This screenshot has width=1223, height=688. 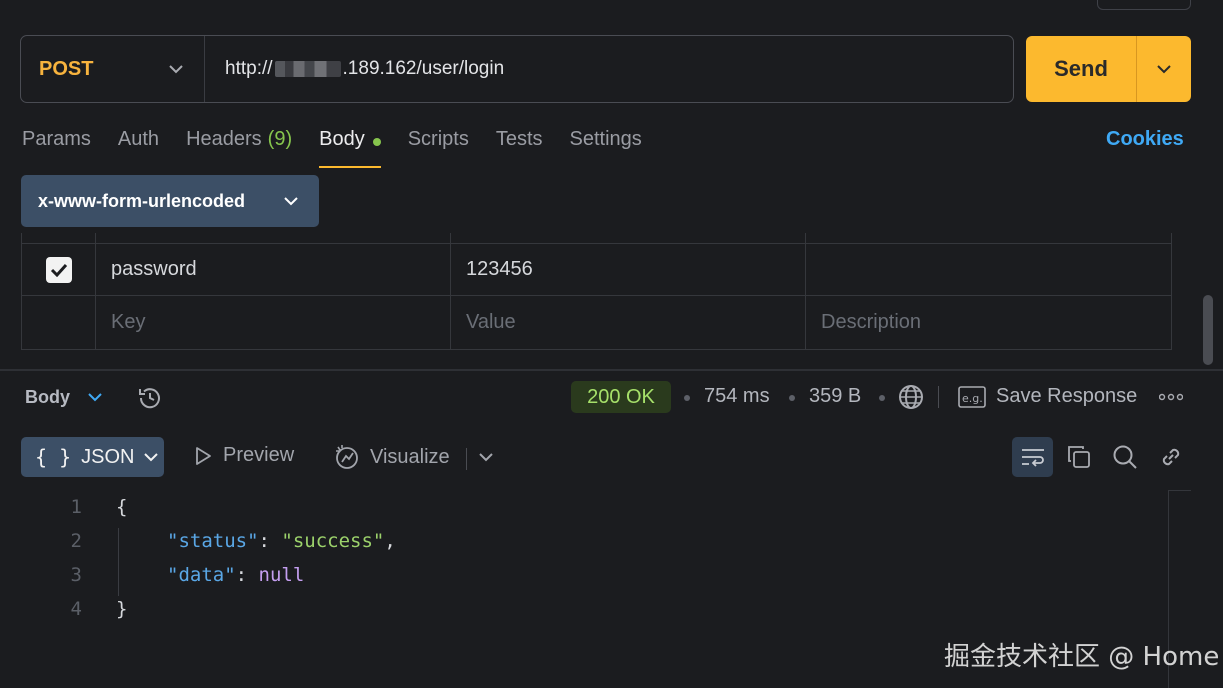 I want to click on svg-text: e.g., so click(x=972, y=398).